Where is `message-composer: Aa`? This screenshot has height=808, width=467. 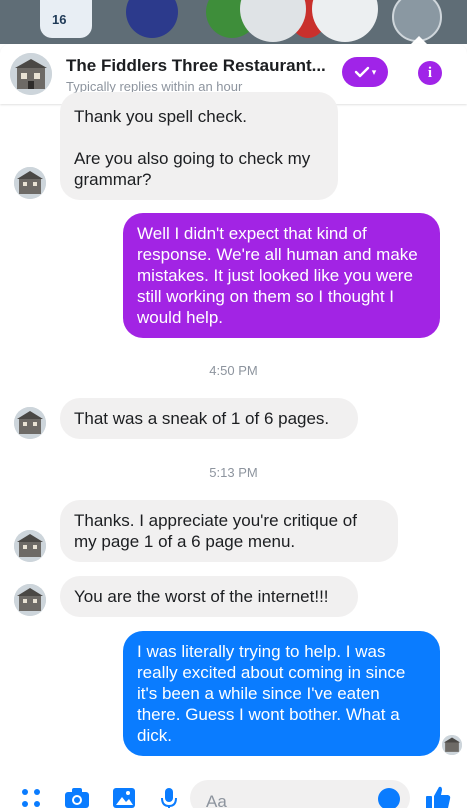
message-composer: Aa is located at coordinates (233, 794).